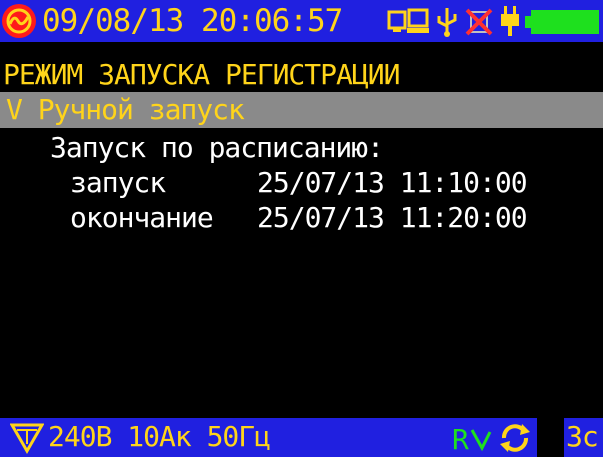  Describe the element at coordinates (392, 218) in the screenshot. I see `end-value: 25/07/13 11:20:00` at that location.